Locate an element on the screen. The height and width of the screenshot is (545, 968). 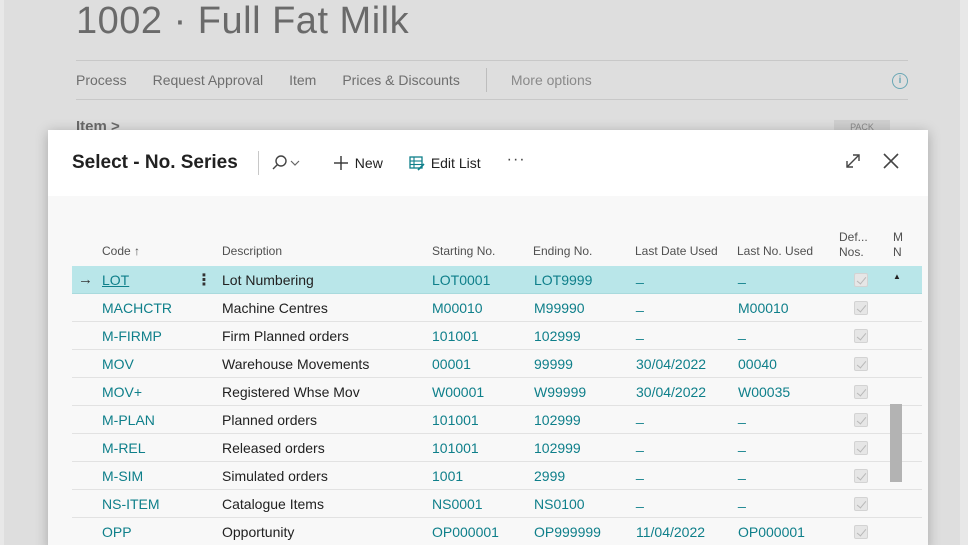
row-starting-no: M00010 is located at coordinates (457, 308).